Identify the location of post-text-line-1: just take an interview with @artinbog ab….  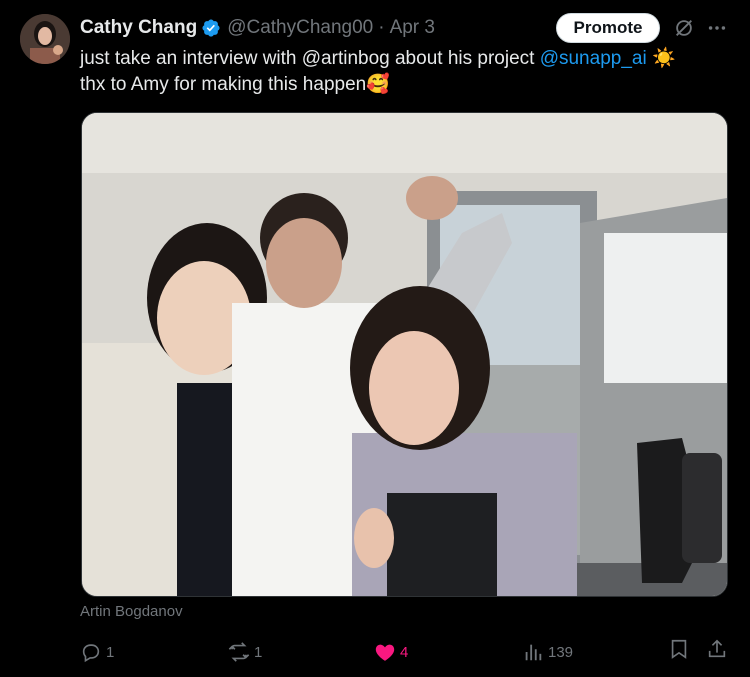
(395, 59).